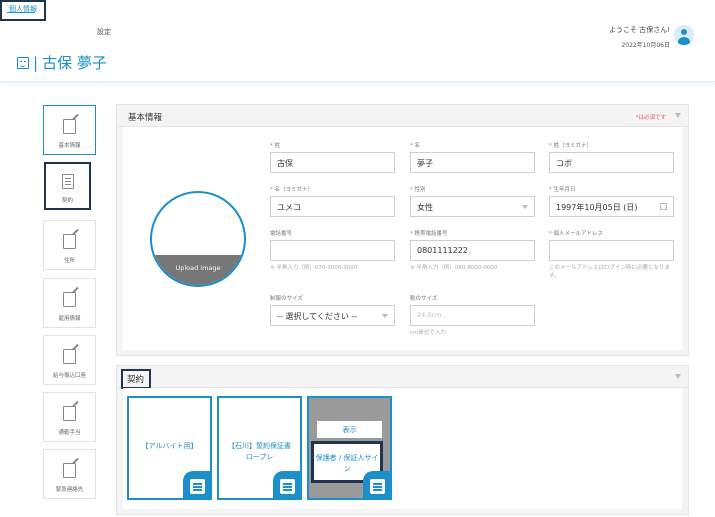 The height and width of the screenshot is (517, 715). I want to click on tab-personal-info: 個人情報, so click(23, 10).